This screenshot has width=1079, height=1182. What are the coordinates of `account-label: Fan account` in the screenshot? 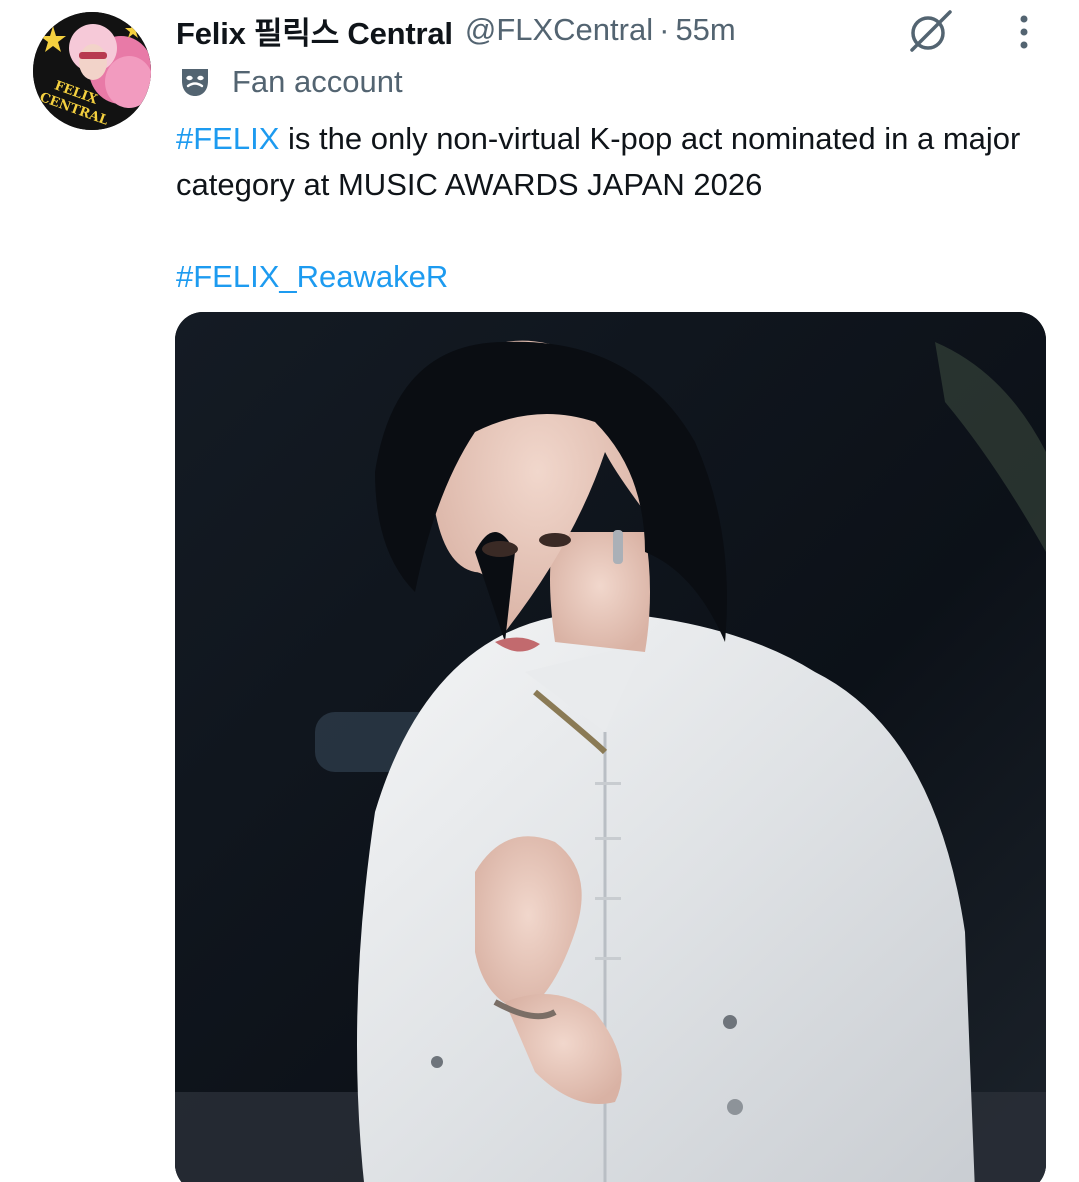 It's located at (290, 82).